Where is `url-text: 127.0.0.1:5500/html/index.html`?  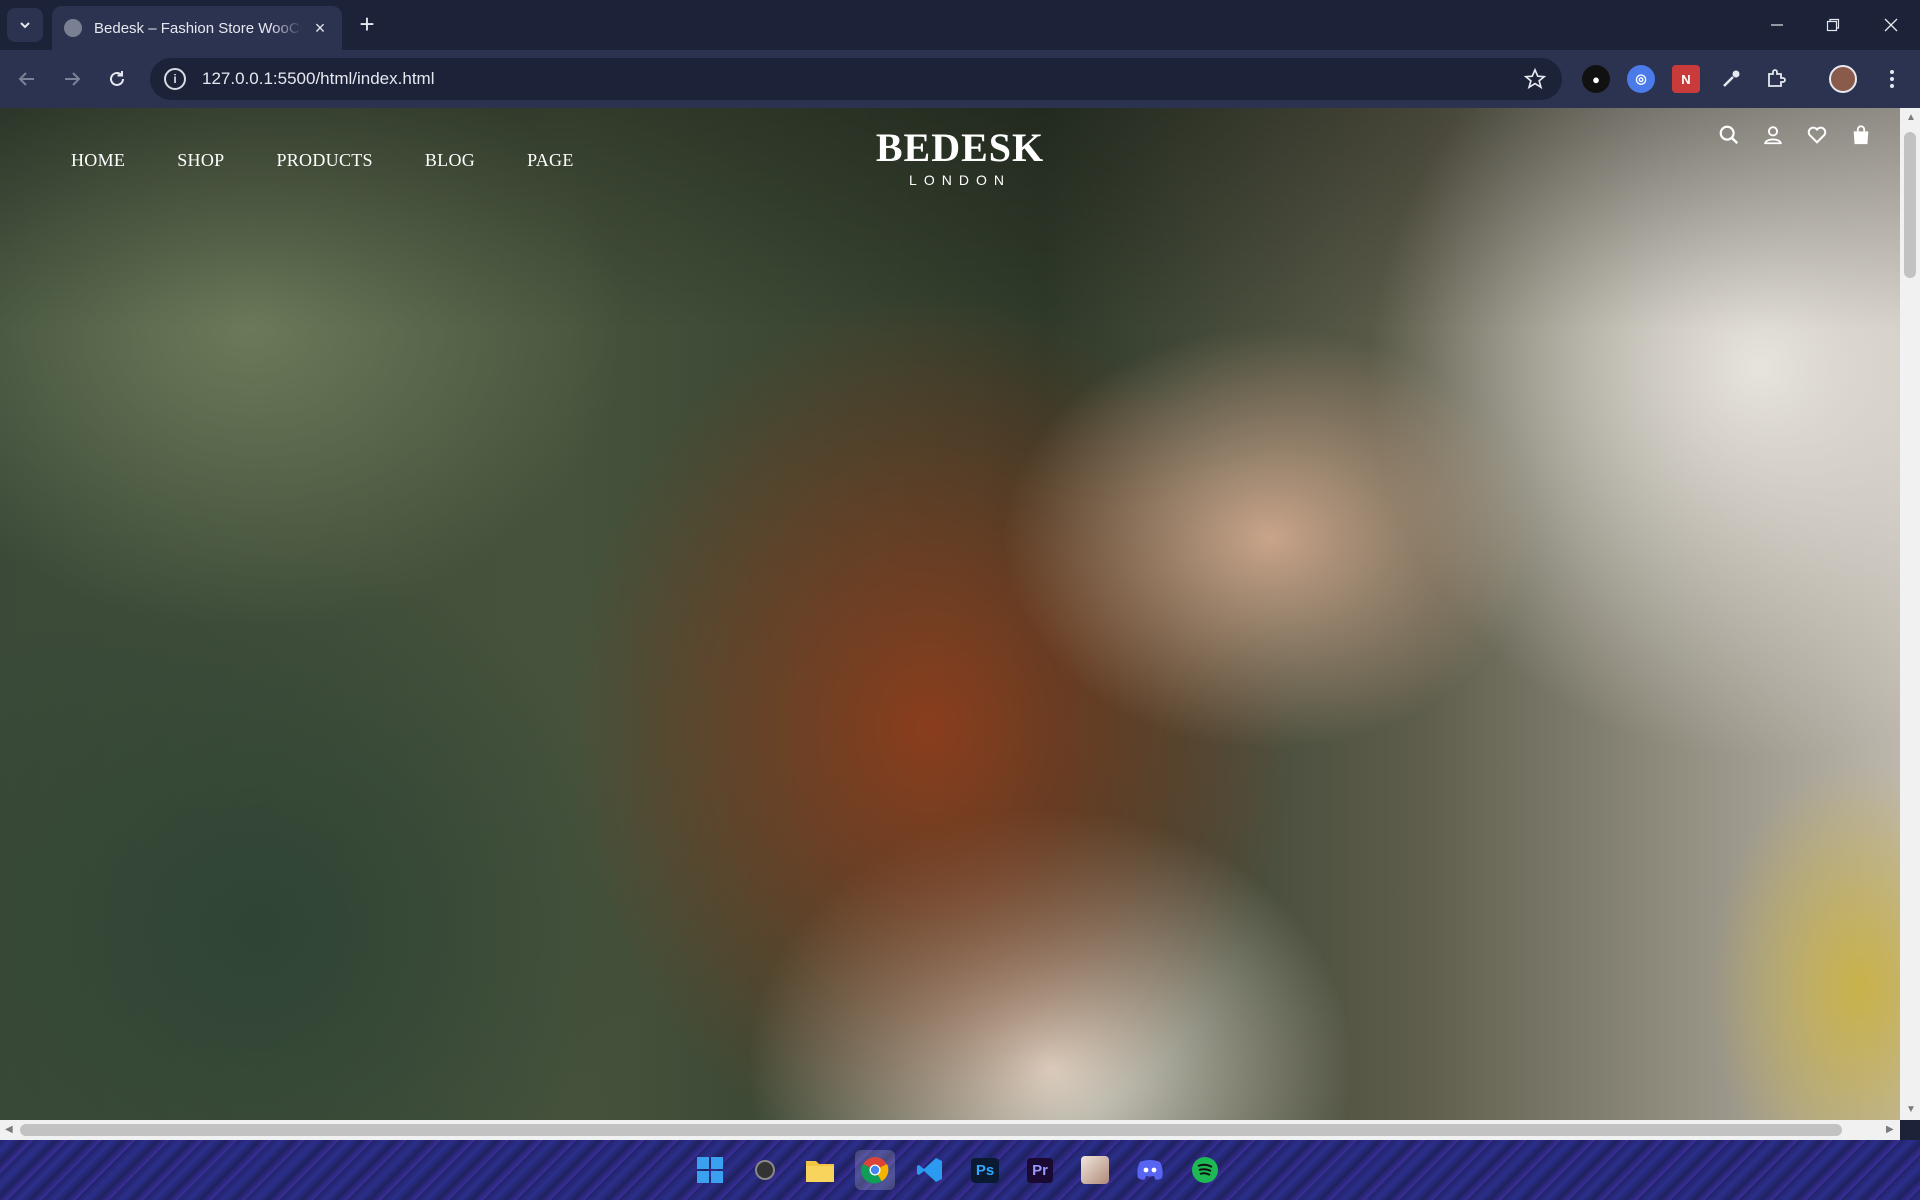 url-text: 127.0.0.1:5500/html/index.html is located at coordinates (863, 79).